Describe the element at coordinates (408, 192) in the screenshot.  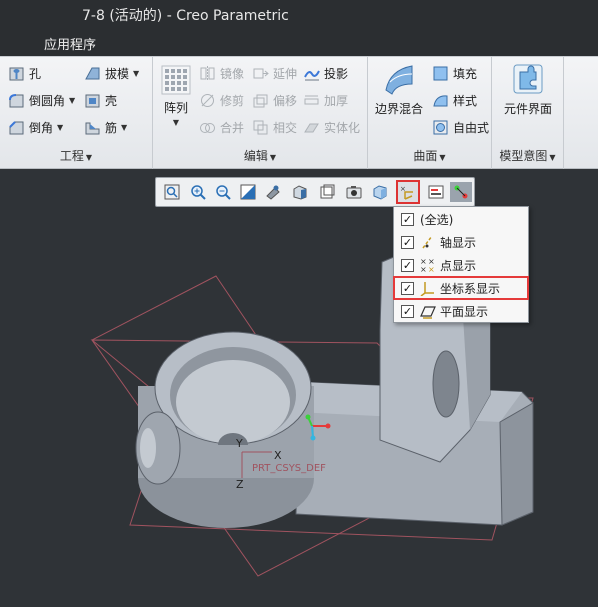
I see `datum-display-filters-button: ×` at that location.